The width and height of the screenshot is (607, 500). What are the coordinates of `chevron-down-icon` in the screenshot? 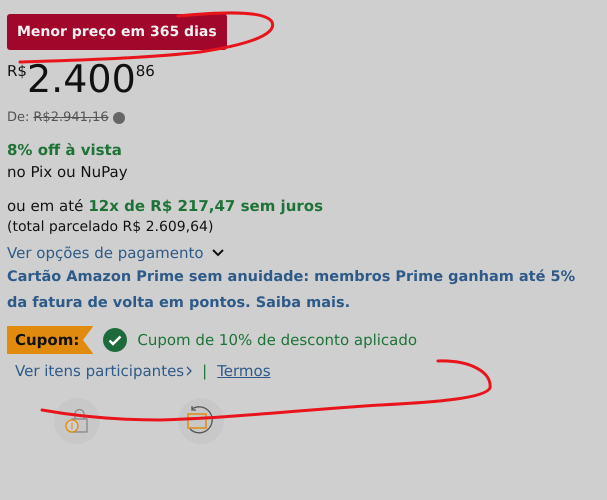 It's located at (218, 253).